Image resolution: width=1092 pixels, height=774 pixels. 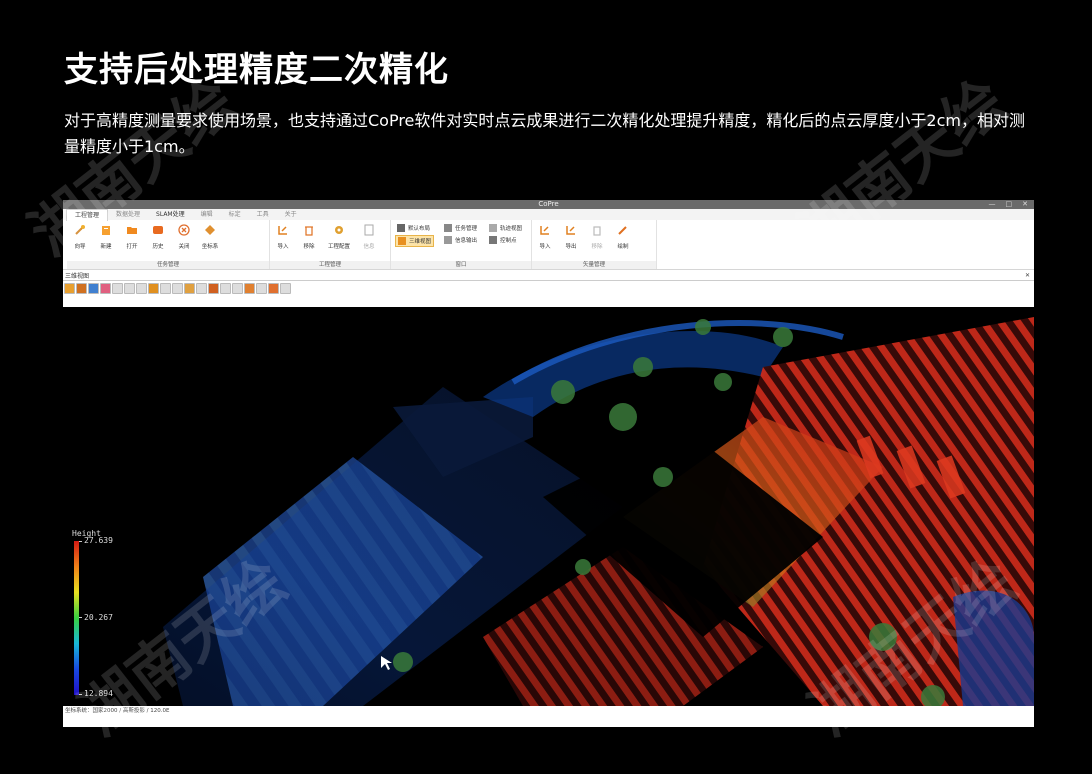 I want to click on new-button: 新建, so click(x=106, y=236).